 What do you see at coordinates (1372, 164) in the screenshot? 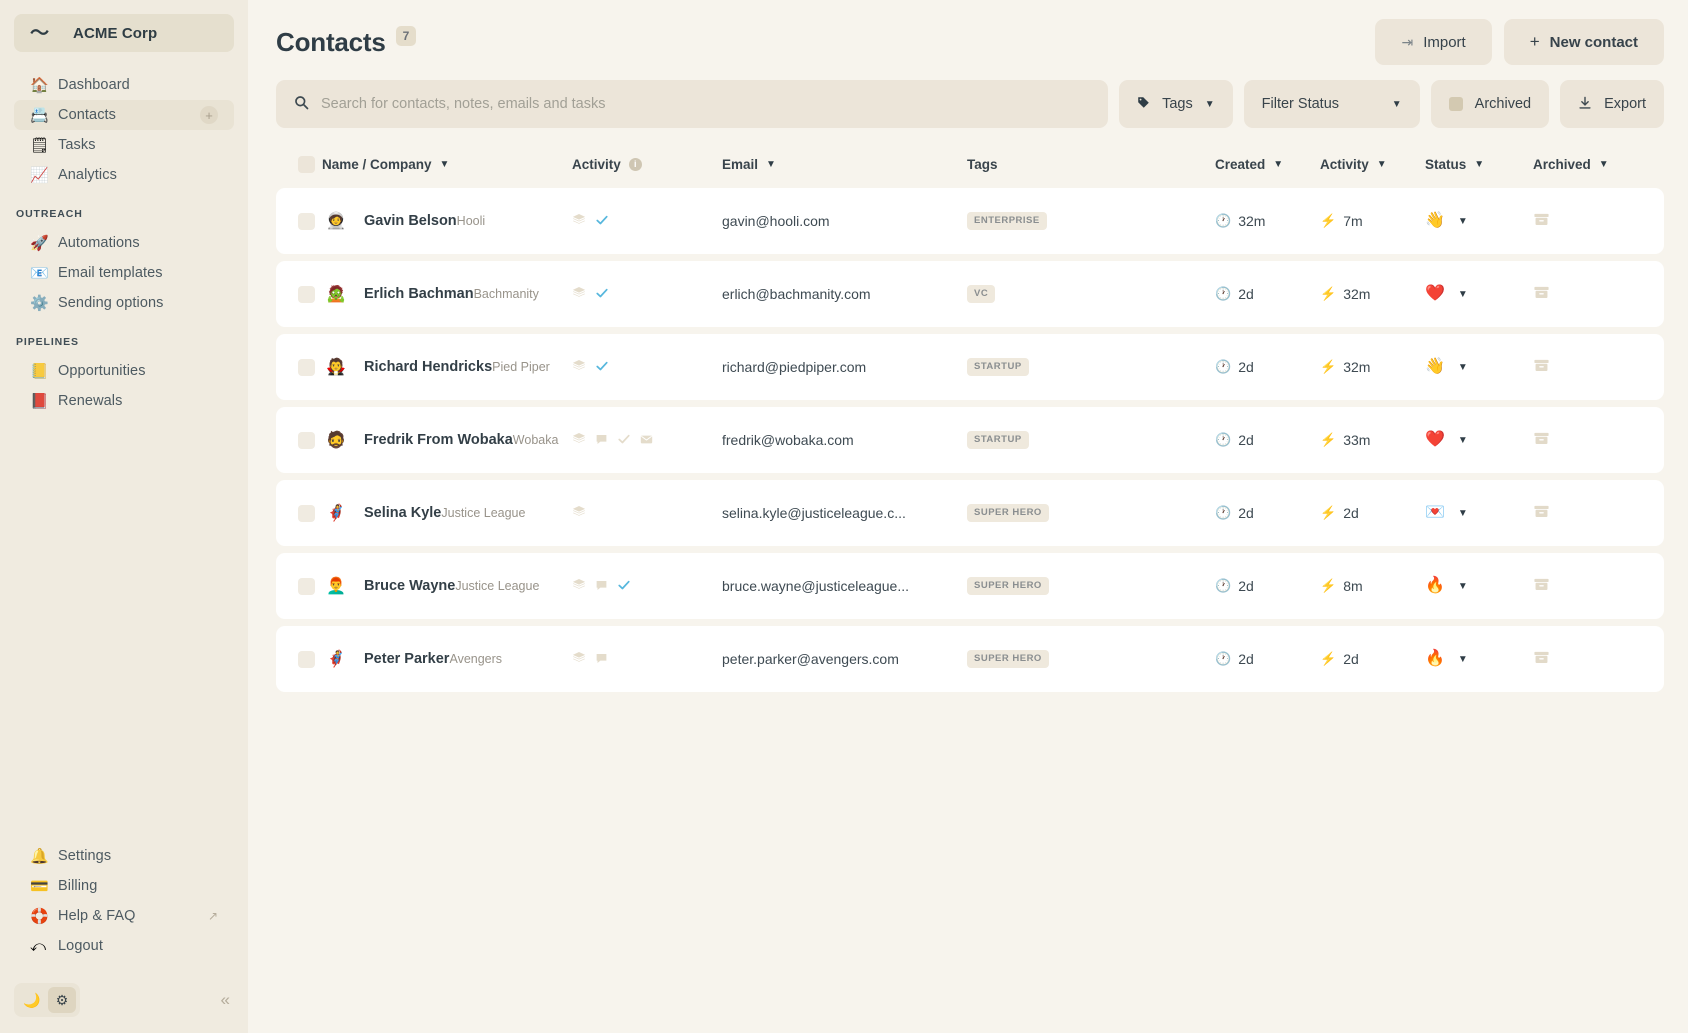
I see `column-header-last-activity: Activity ▼` at bounding box center [1372, 164].